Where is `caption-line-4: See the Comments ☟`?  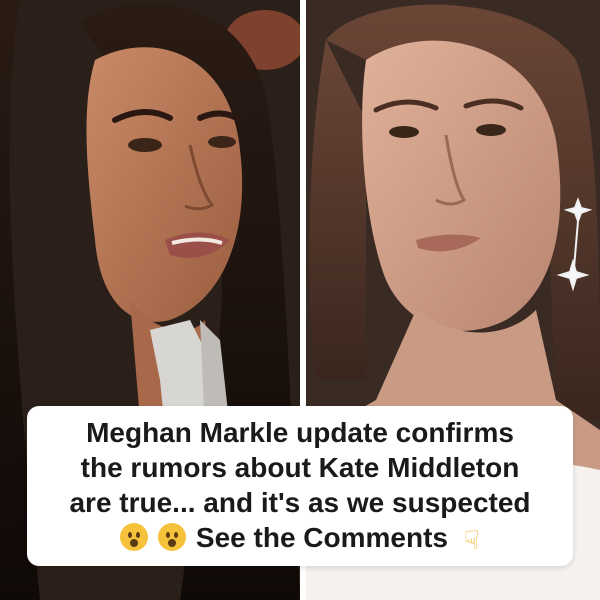 caption-line-4: See the Comments ☟ is located at coordinates (300, 539).